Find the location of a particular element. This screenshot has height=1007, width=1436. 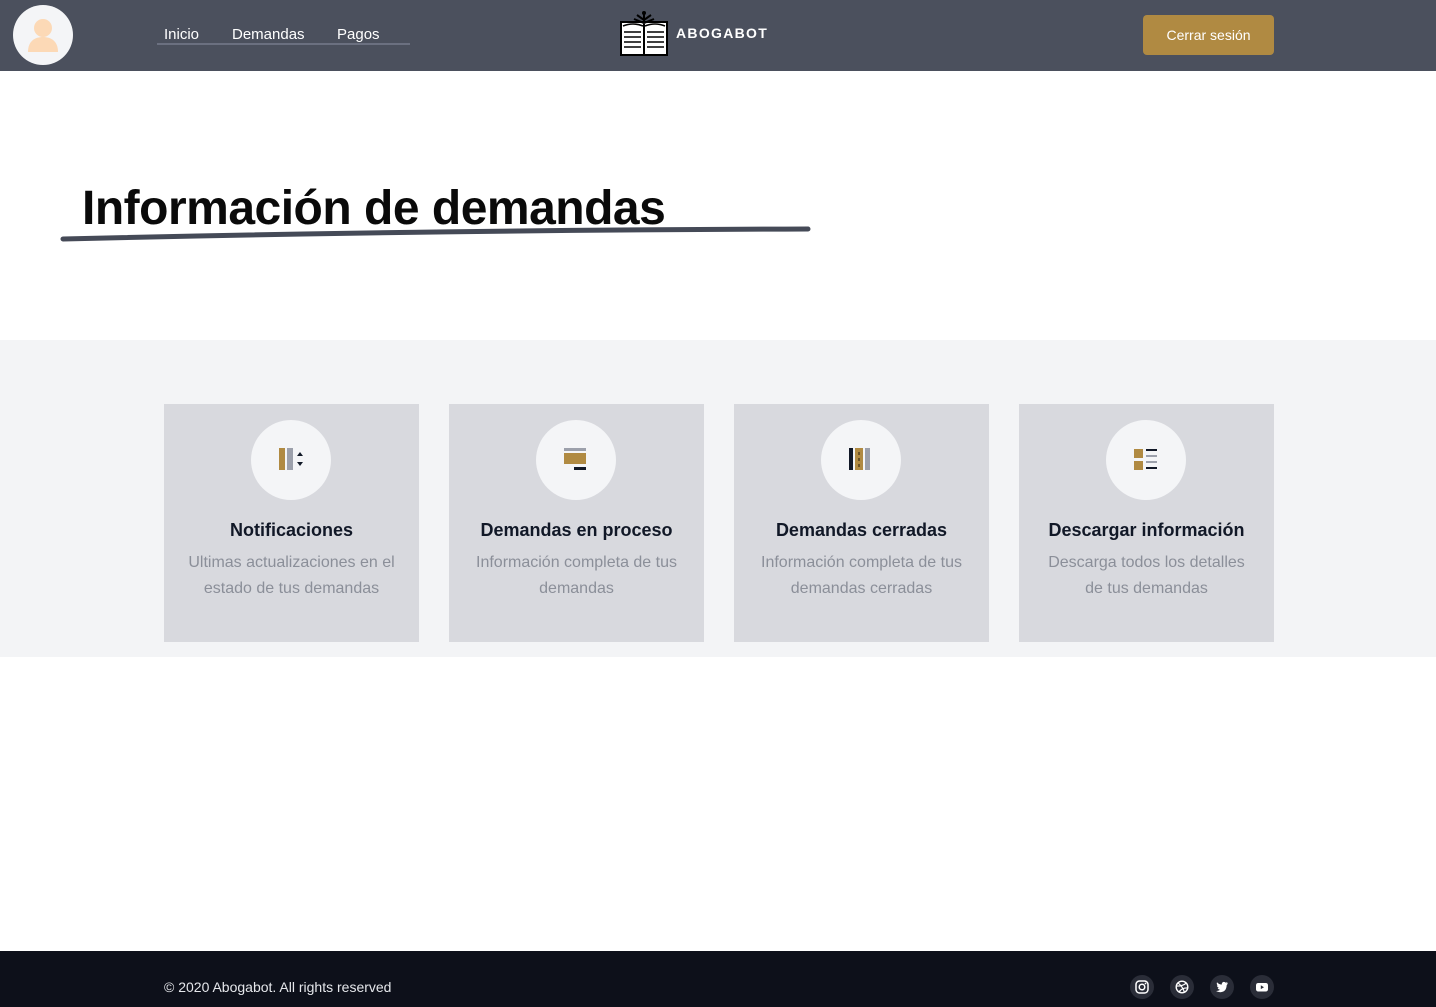

in-progress-icon is located at coordinates (575, 459).